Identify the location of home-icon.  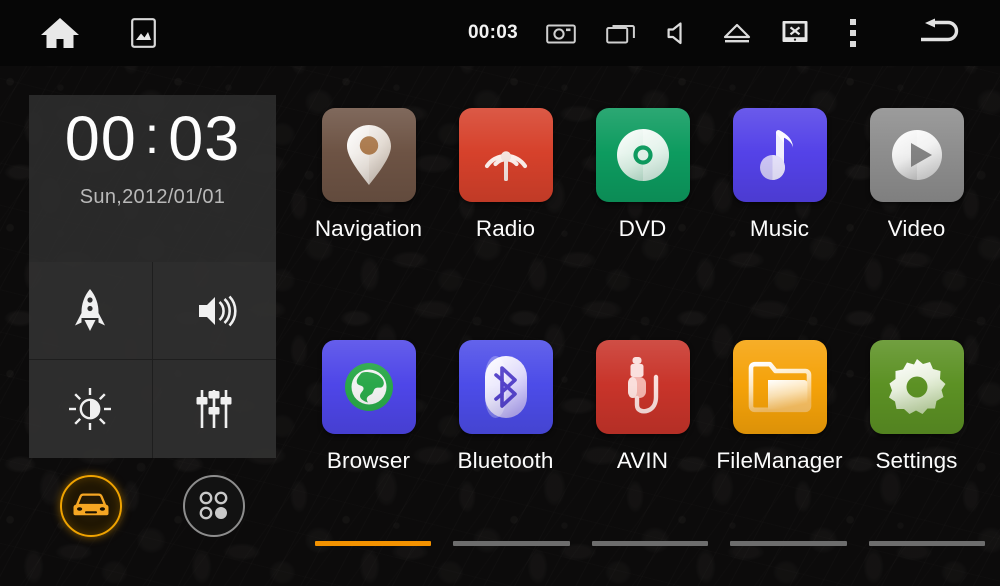
(60, 33).